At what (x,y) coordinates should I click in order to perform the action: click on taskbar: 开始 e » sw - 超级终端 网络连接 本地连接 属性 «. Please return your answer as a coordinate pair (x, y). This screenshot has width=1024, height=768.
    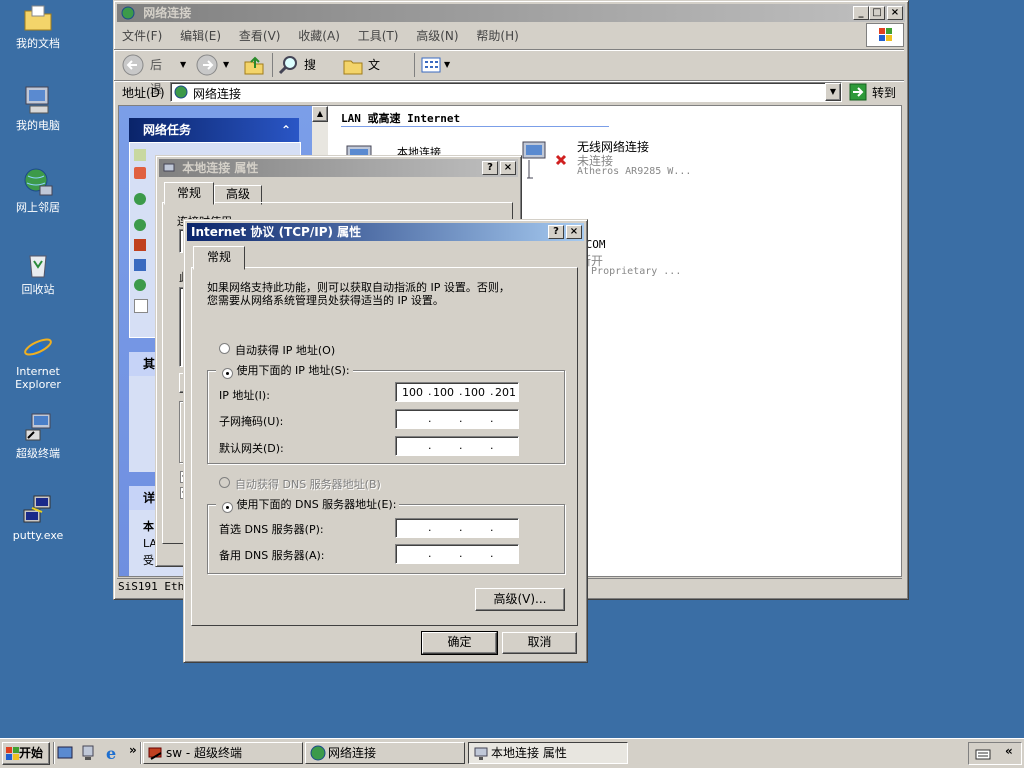
    Looking at the image, I should click on (512, 753).